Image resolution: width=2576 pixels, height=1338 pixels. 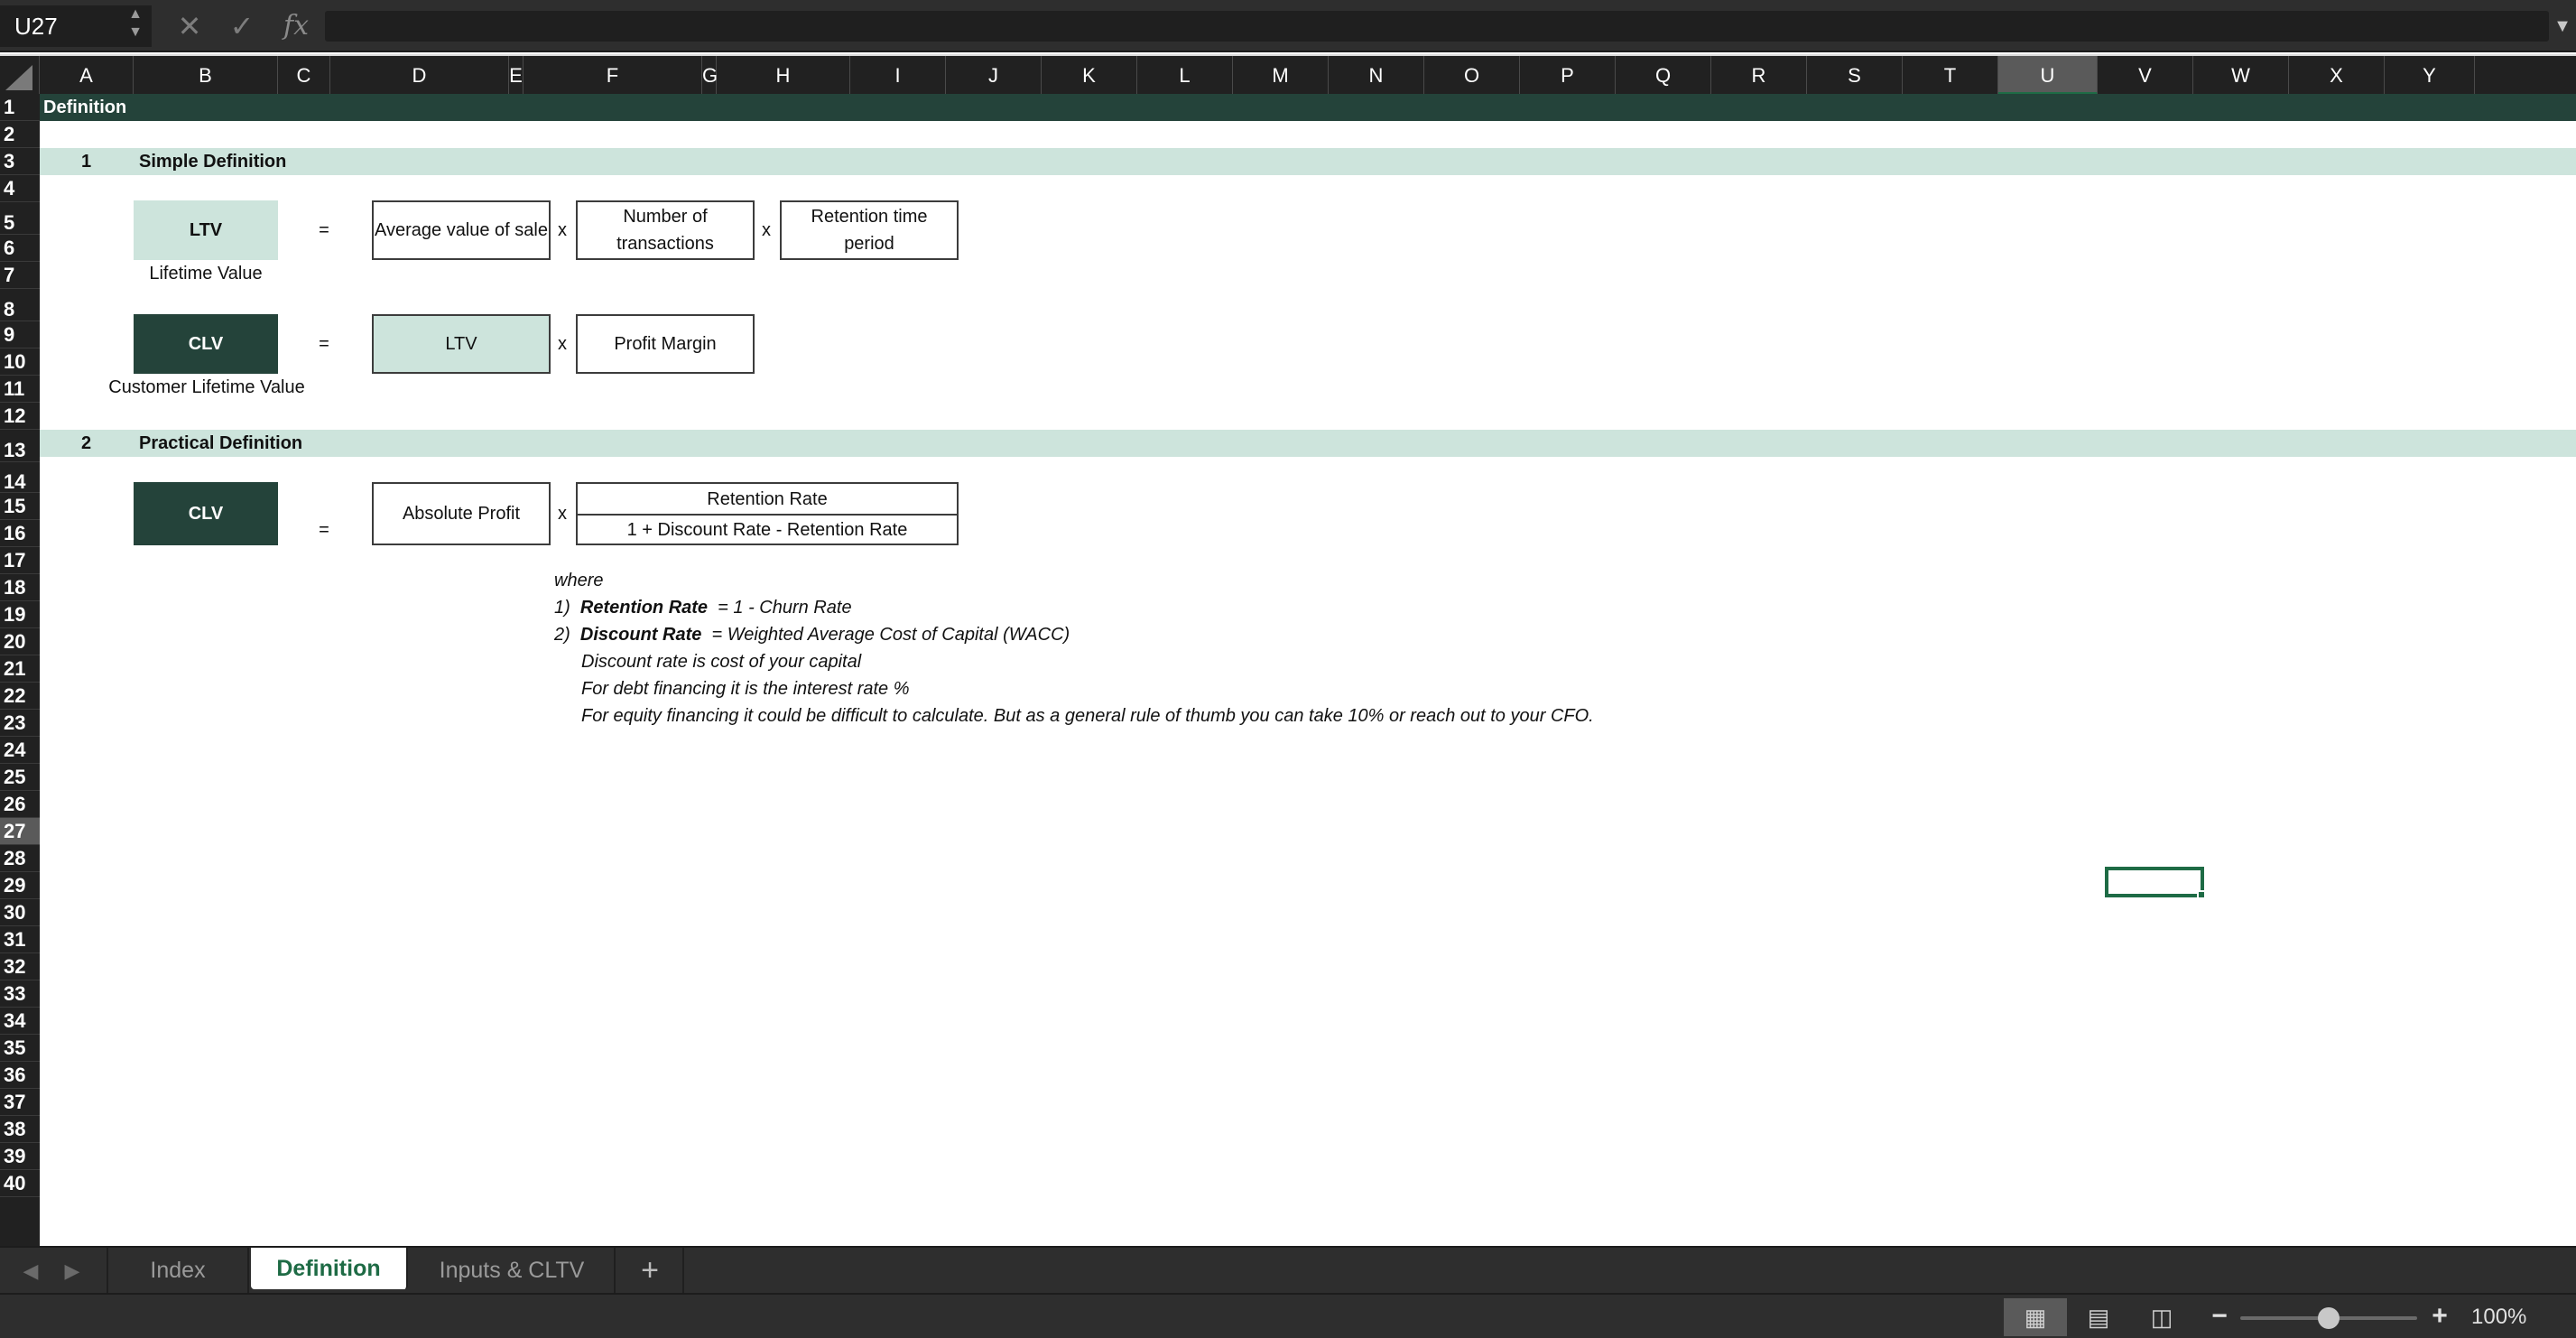 What do you see at coordinates (304, 76) in the screenshot?
I see `column-header-c: C` at bounding box center [304, 76].